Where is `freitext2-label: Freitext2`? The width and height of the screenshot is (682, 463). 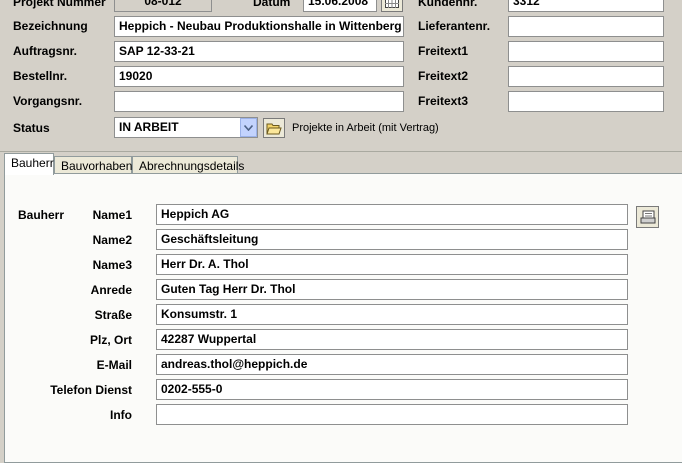
freitext2-label: Freitext2 is located at coordinates (443, 76).